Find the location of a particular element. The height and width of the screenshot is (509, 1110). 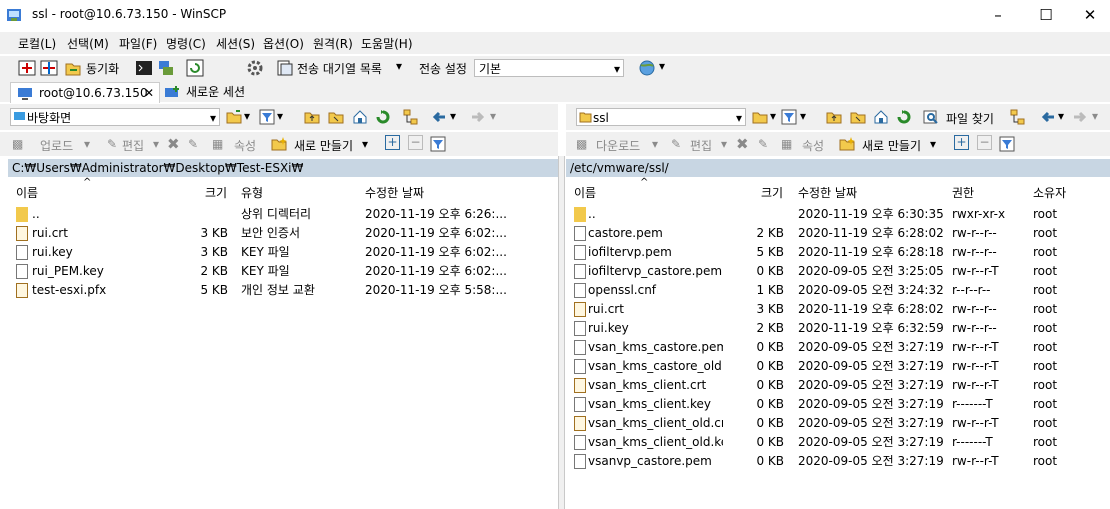

menu-local: 로컬(L) is located at coordinates (37, 43).